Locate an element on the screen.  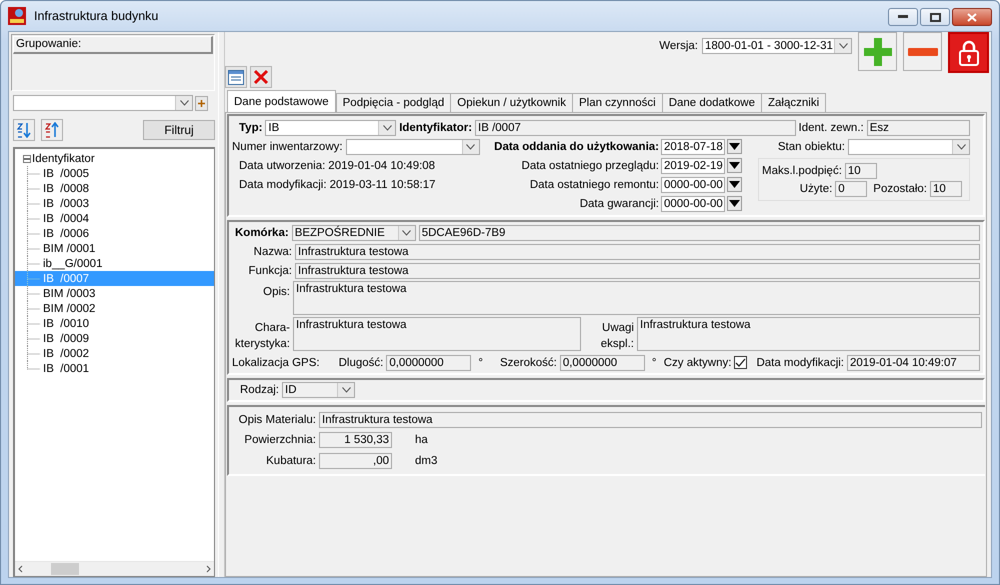
caret-icon is located at coordinates (843, 46).